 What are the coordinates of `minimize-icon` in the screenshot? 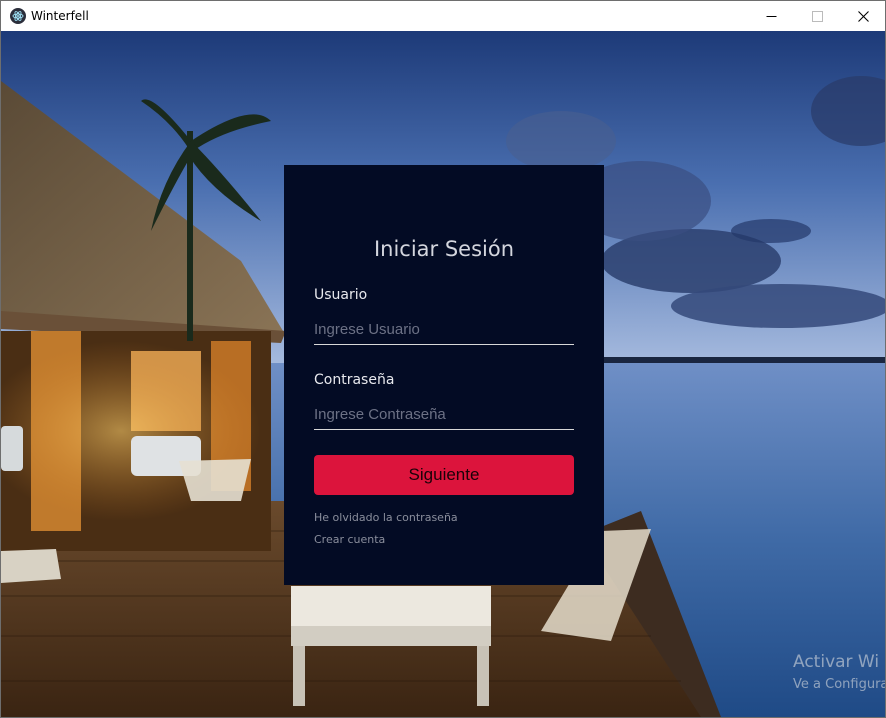 It's located at (771, 16).